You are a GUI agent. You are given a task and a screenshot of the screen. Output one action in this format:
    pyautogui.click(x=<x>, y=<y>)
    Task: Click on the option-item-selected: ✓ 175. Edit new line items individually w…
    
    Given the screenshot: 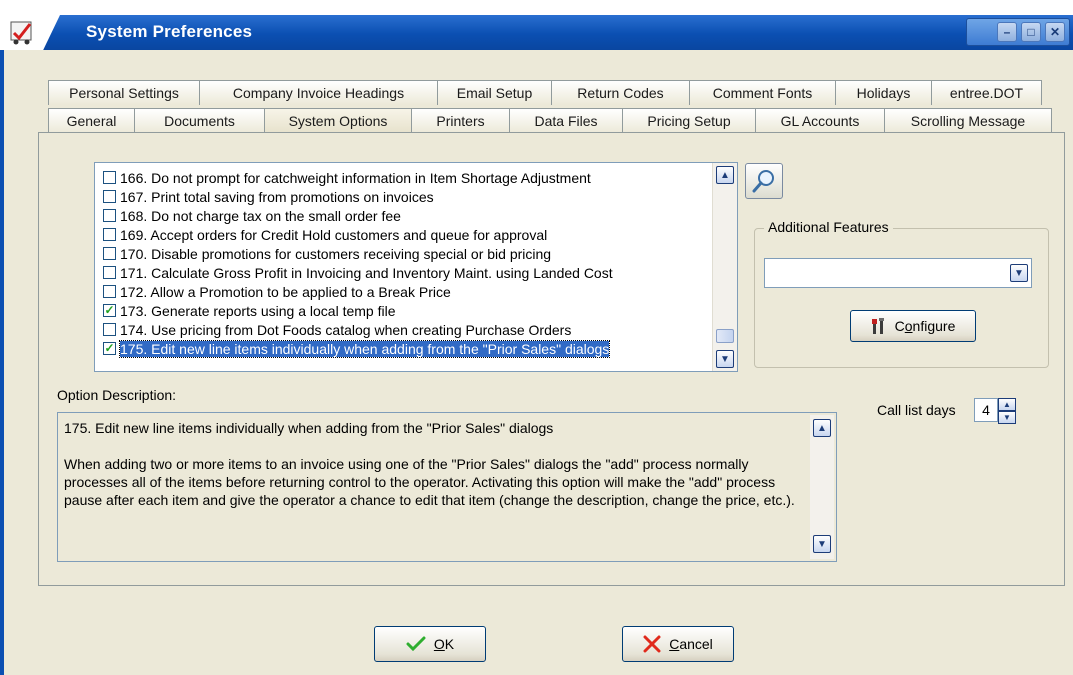 What is the action you would take?
    pyautogui.click(x=357, y=348)
    